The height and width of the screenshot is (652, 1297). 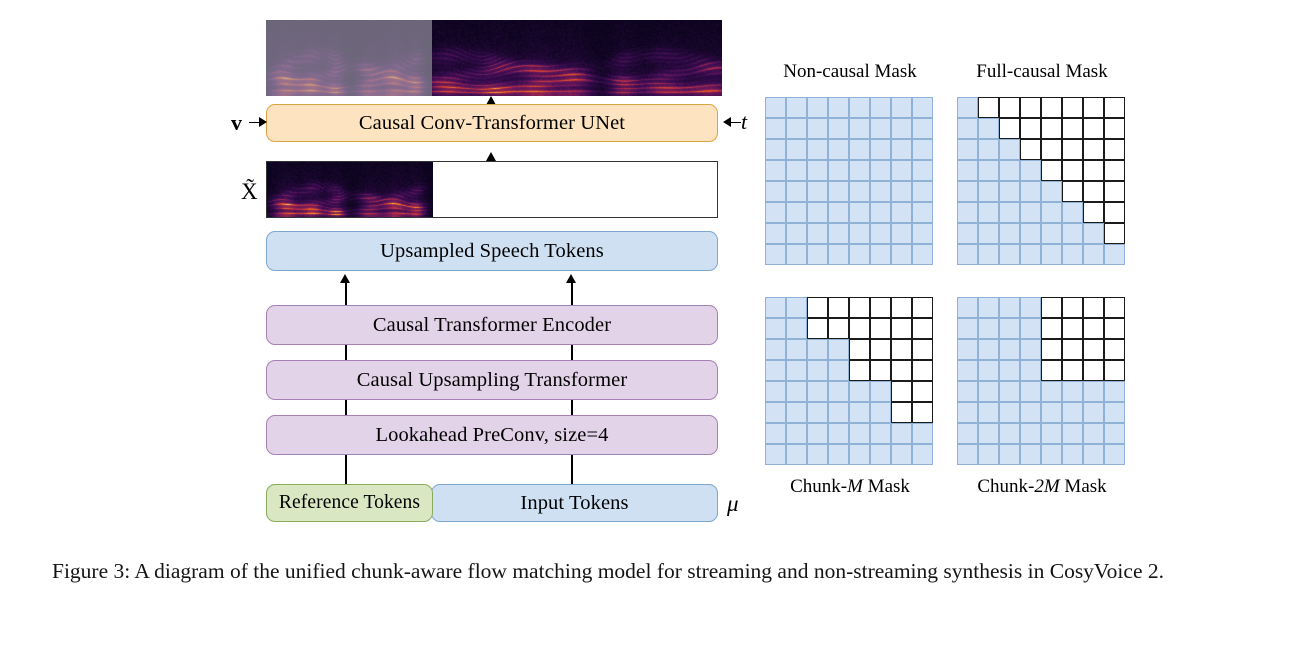 What do you see at coordinates (350, 189) in the screenshot?
I see `xtilde-prompt-spectrogram` at bounding box center [350, 189].